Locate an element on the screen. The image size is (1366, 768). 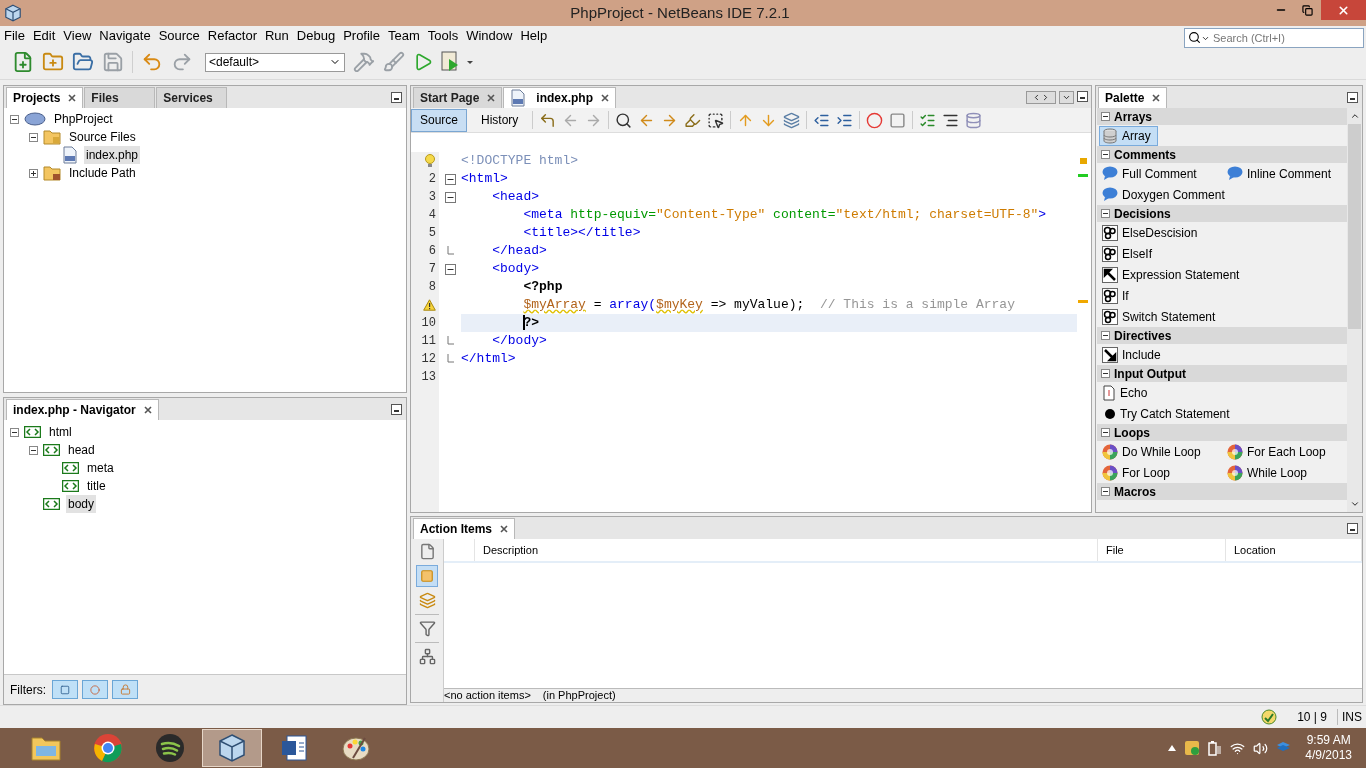
current-file-toggle is located at coordinates (427, 576).